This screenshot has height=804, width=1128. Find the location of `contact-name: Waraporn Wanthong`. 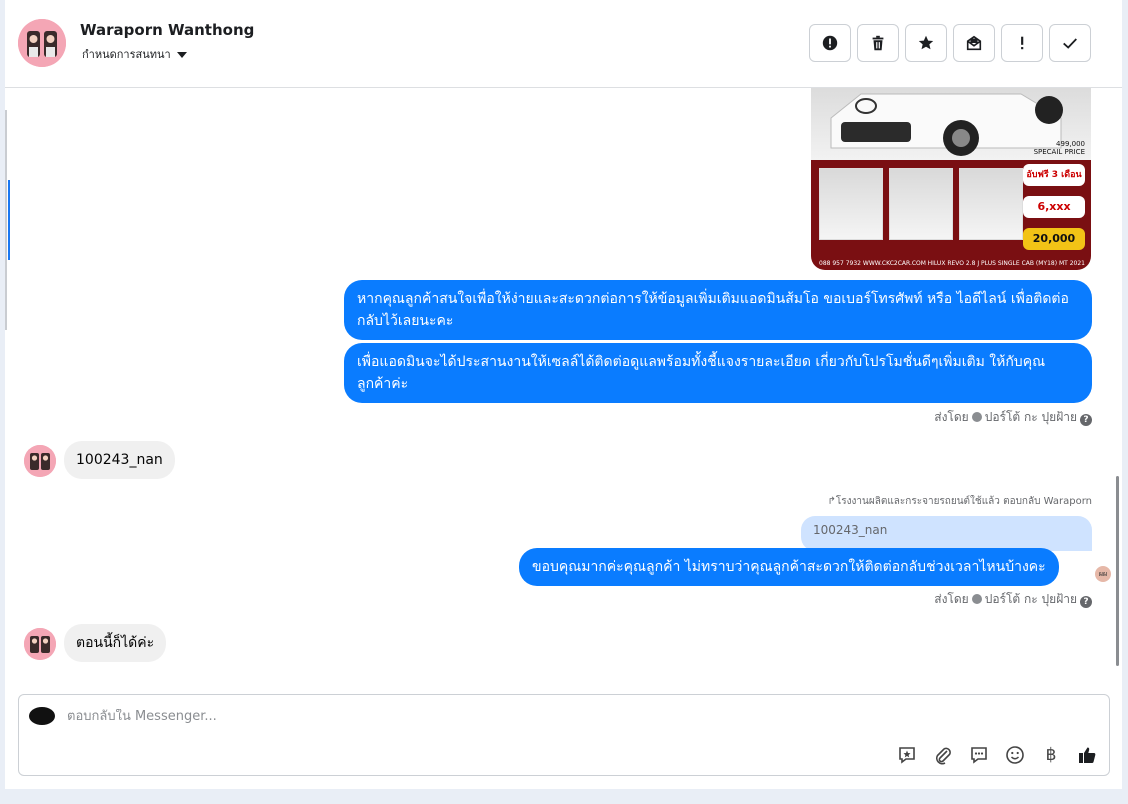

contact-name: Waraporn Wanthong is located at coordinates (167, 30).